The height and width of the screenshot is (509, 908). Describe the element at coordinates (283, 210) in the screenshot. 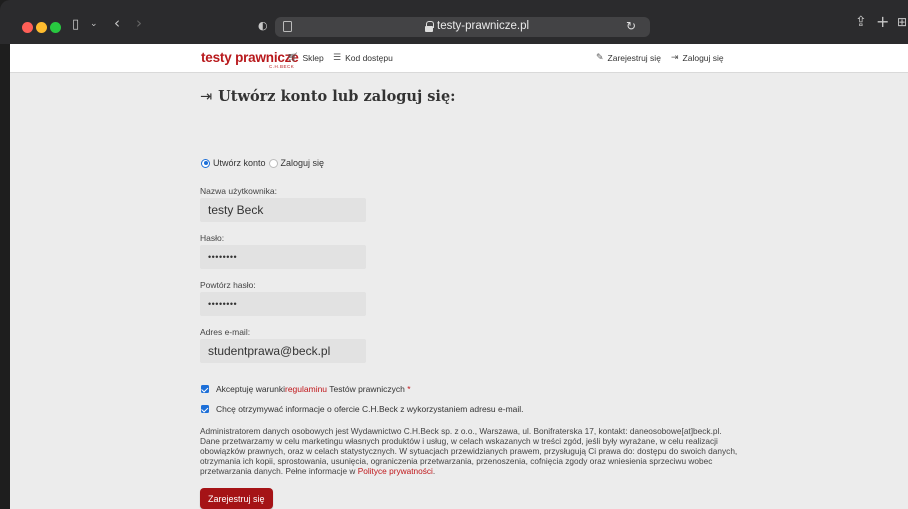

I see `username-input: testy Beck` at that location.